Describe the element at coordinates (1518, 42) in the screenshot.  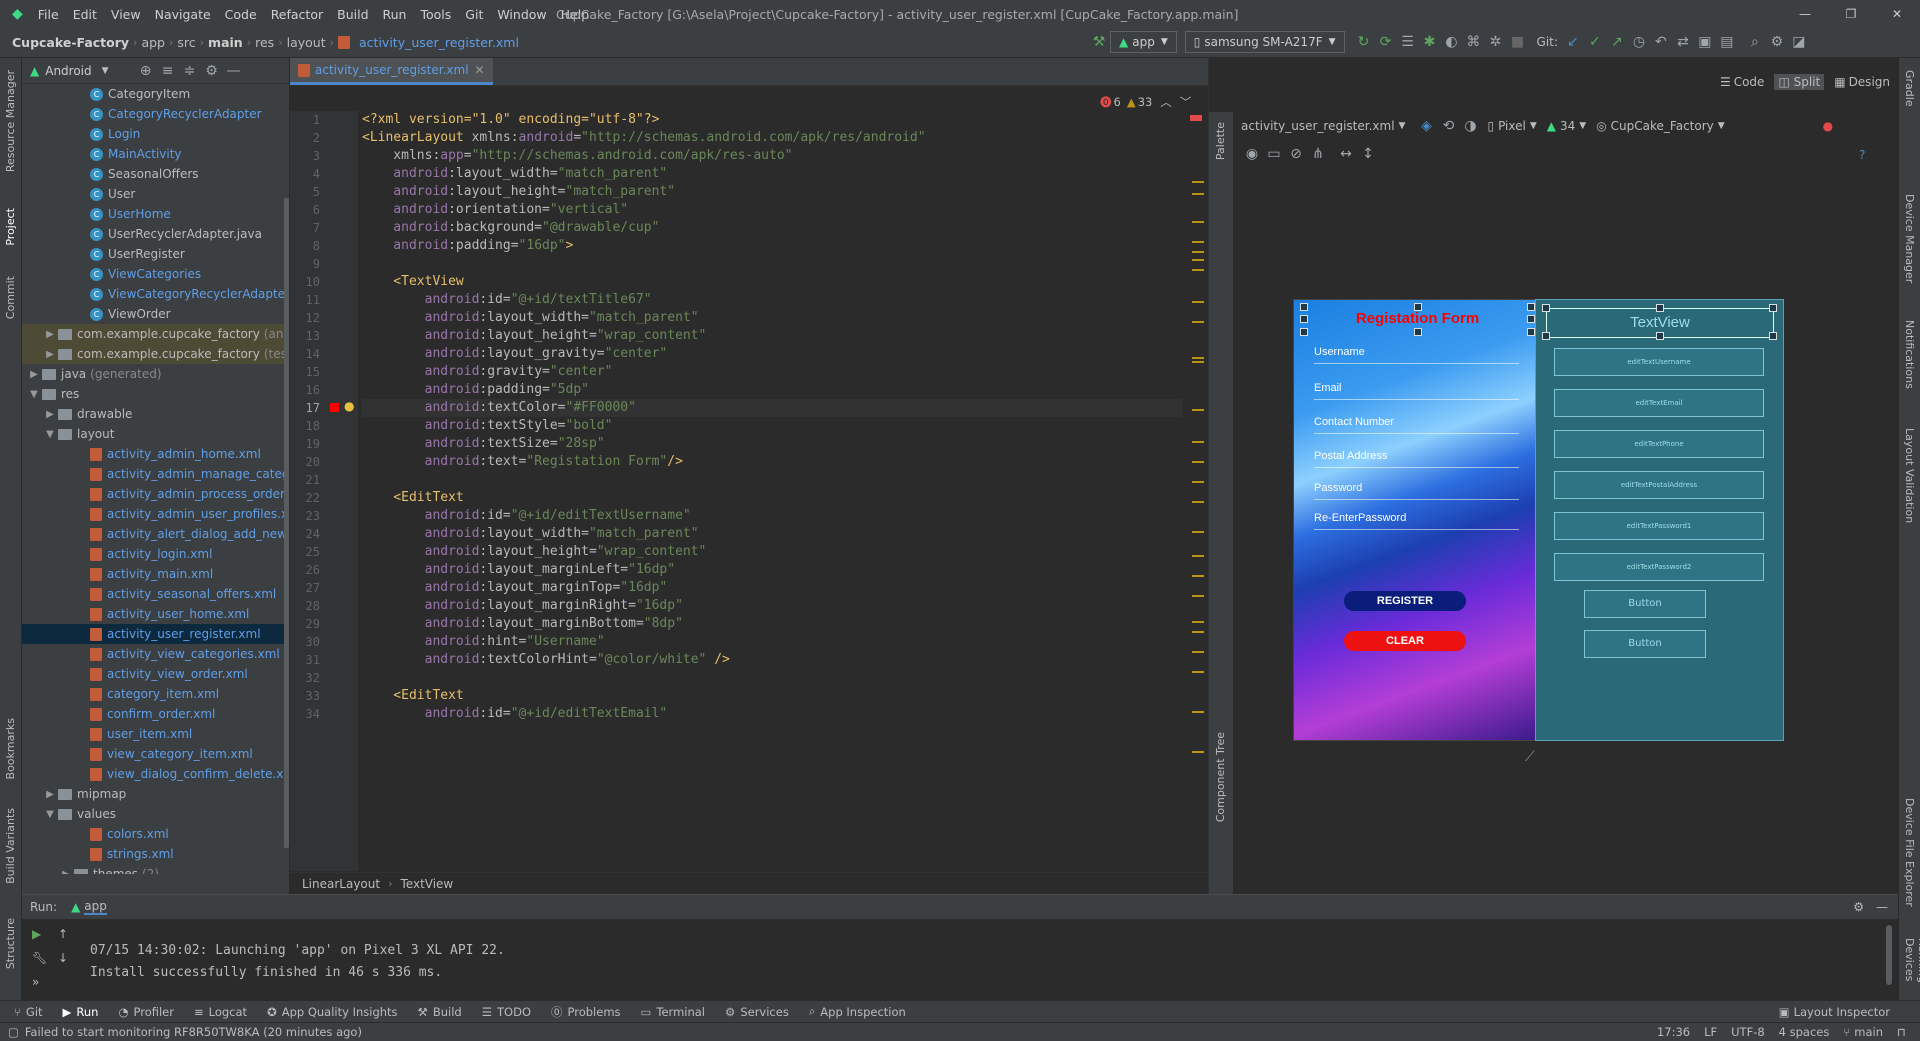
I see `stop-icon: ■` at that location.